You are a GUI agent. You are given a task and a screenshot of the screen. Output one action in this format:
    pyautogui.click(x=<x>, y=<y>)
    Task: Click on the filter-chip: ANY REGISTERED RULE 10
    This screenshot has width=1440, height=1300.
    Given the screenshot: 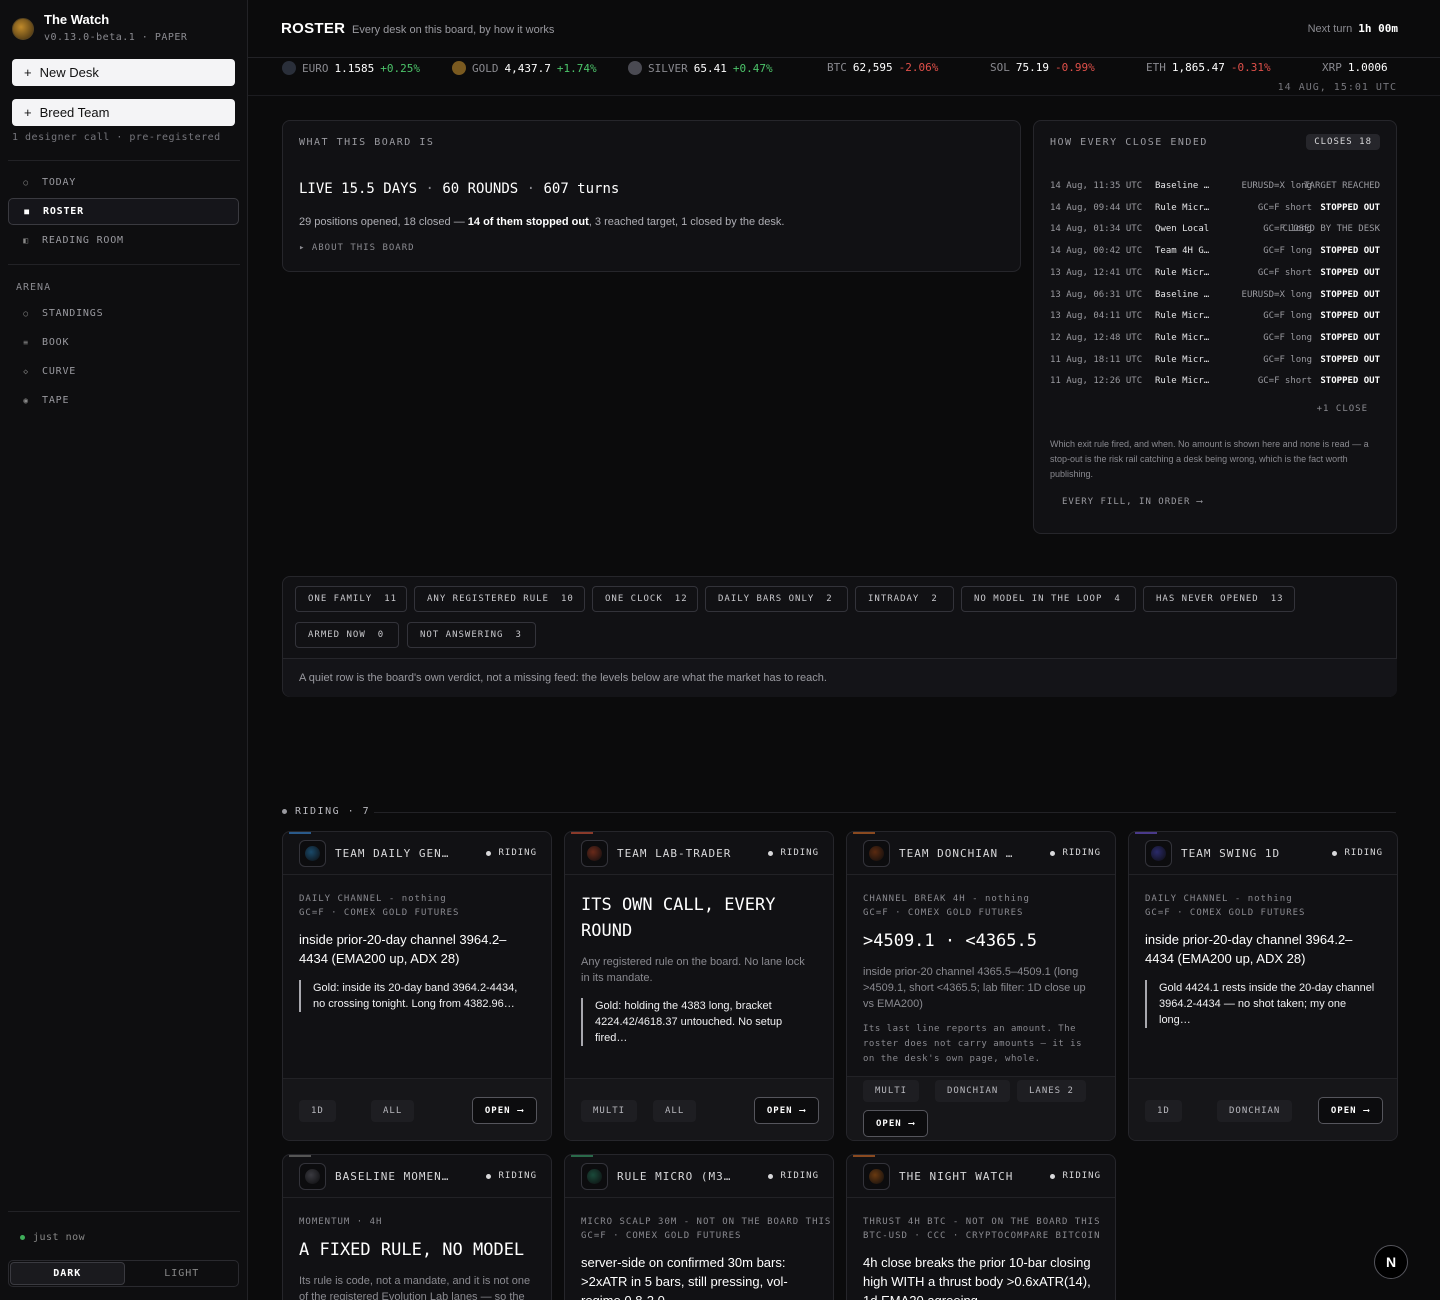 What is the action you would take?
    pyautogui.click(x=499, y=599)
    